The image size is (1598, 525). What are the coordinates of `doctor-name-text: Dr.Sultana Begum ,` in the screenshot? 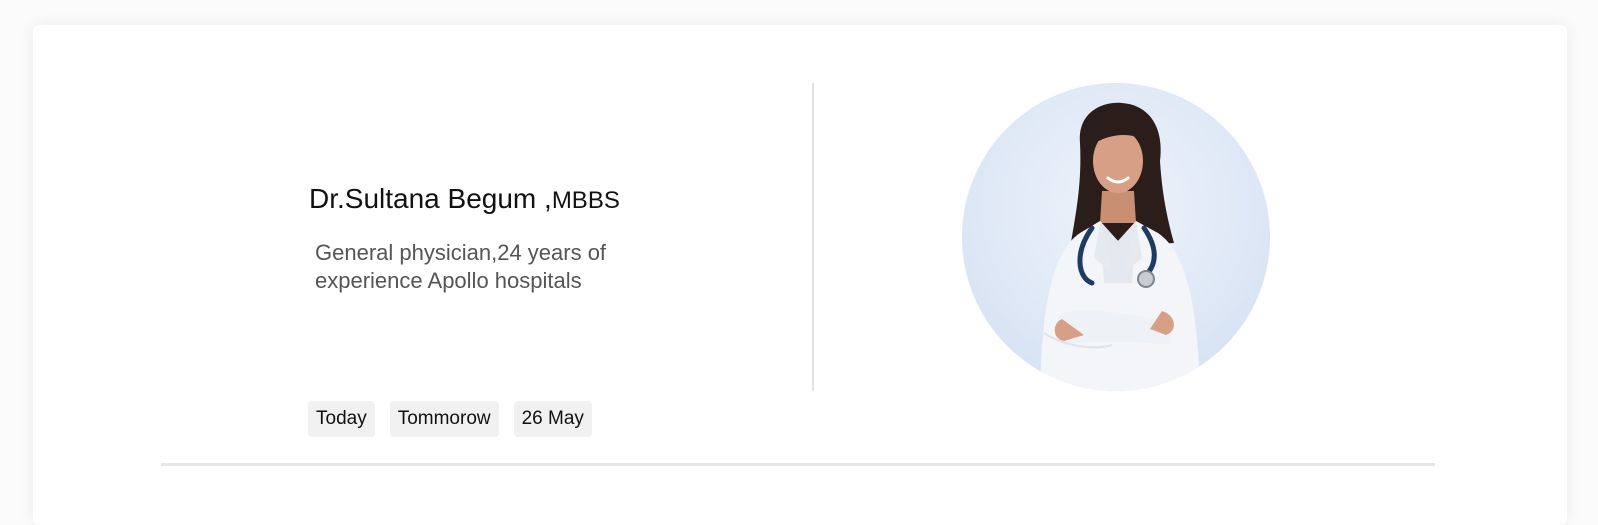 It's located at (430, 198).